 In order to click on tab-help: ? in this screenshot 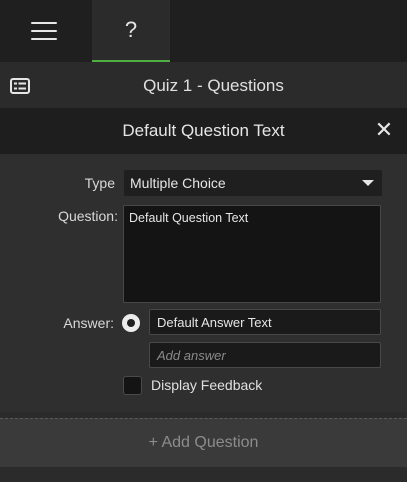, I will do `click(131, 31)`.